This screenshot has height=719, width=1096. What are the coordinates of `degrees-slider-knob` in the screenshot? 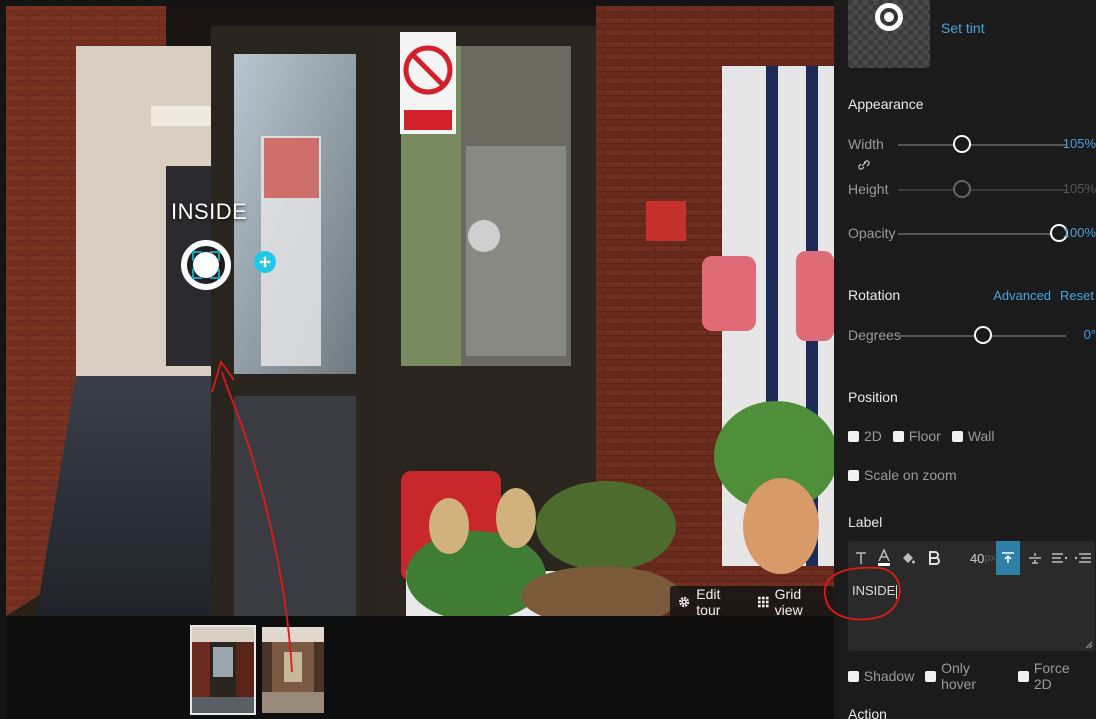 It's located at (983, 335).